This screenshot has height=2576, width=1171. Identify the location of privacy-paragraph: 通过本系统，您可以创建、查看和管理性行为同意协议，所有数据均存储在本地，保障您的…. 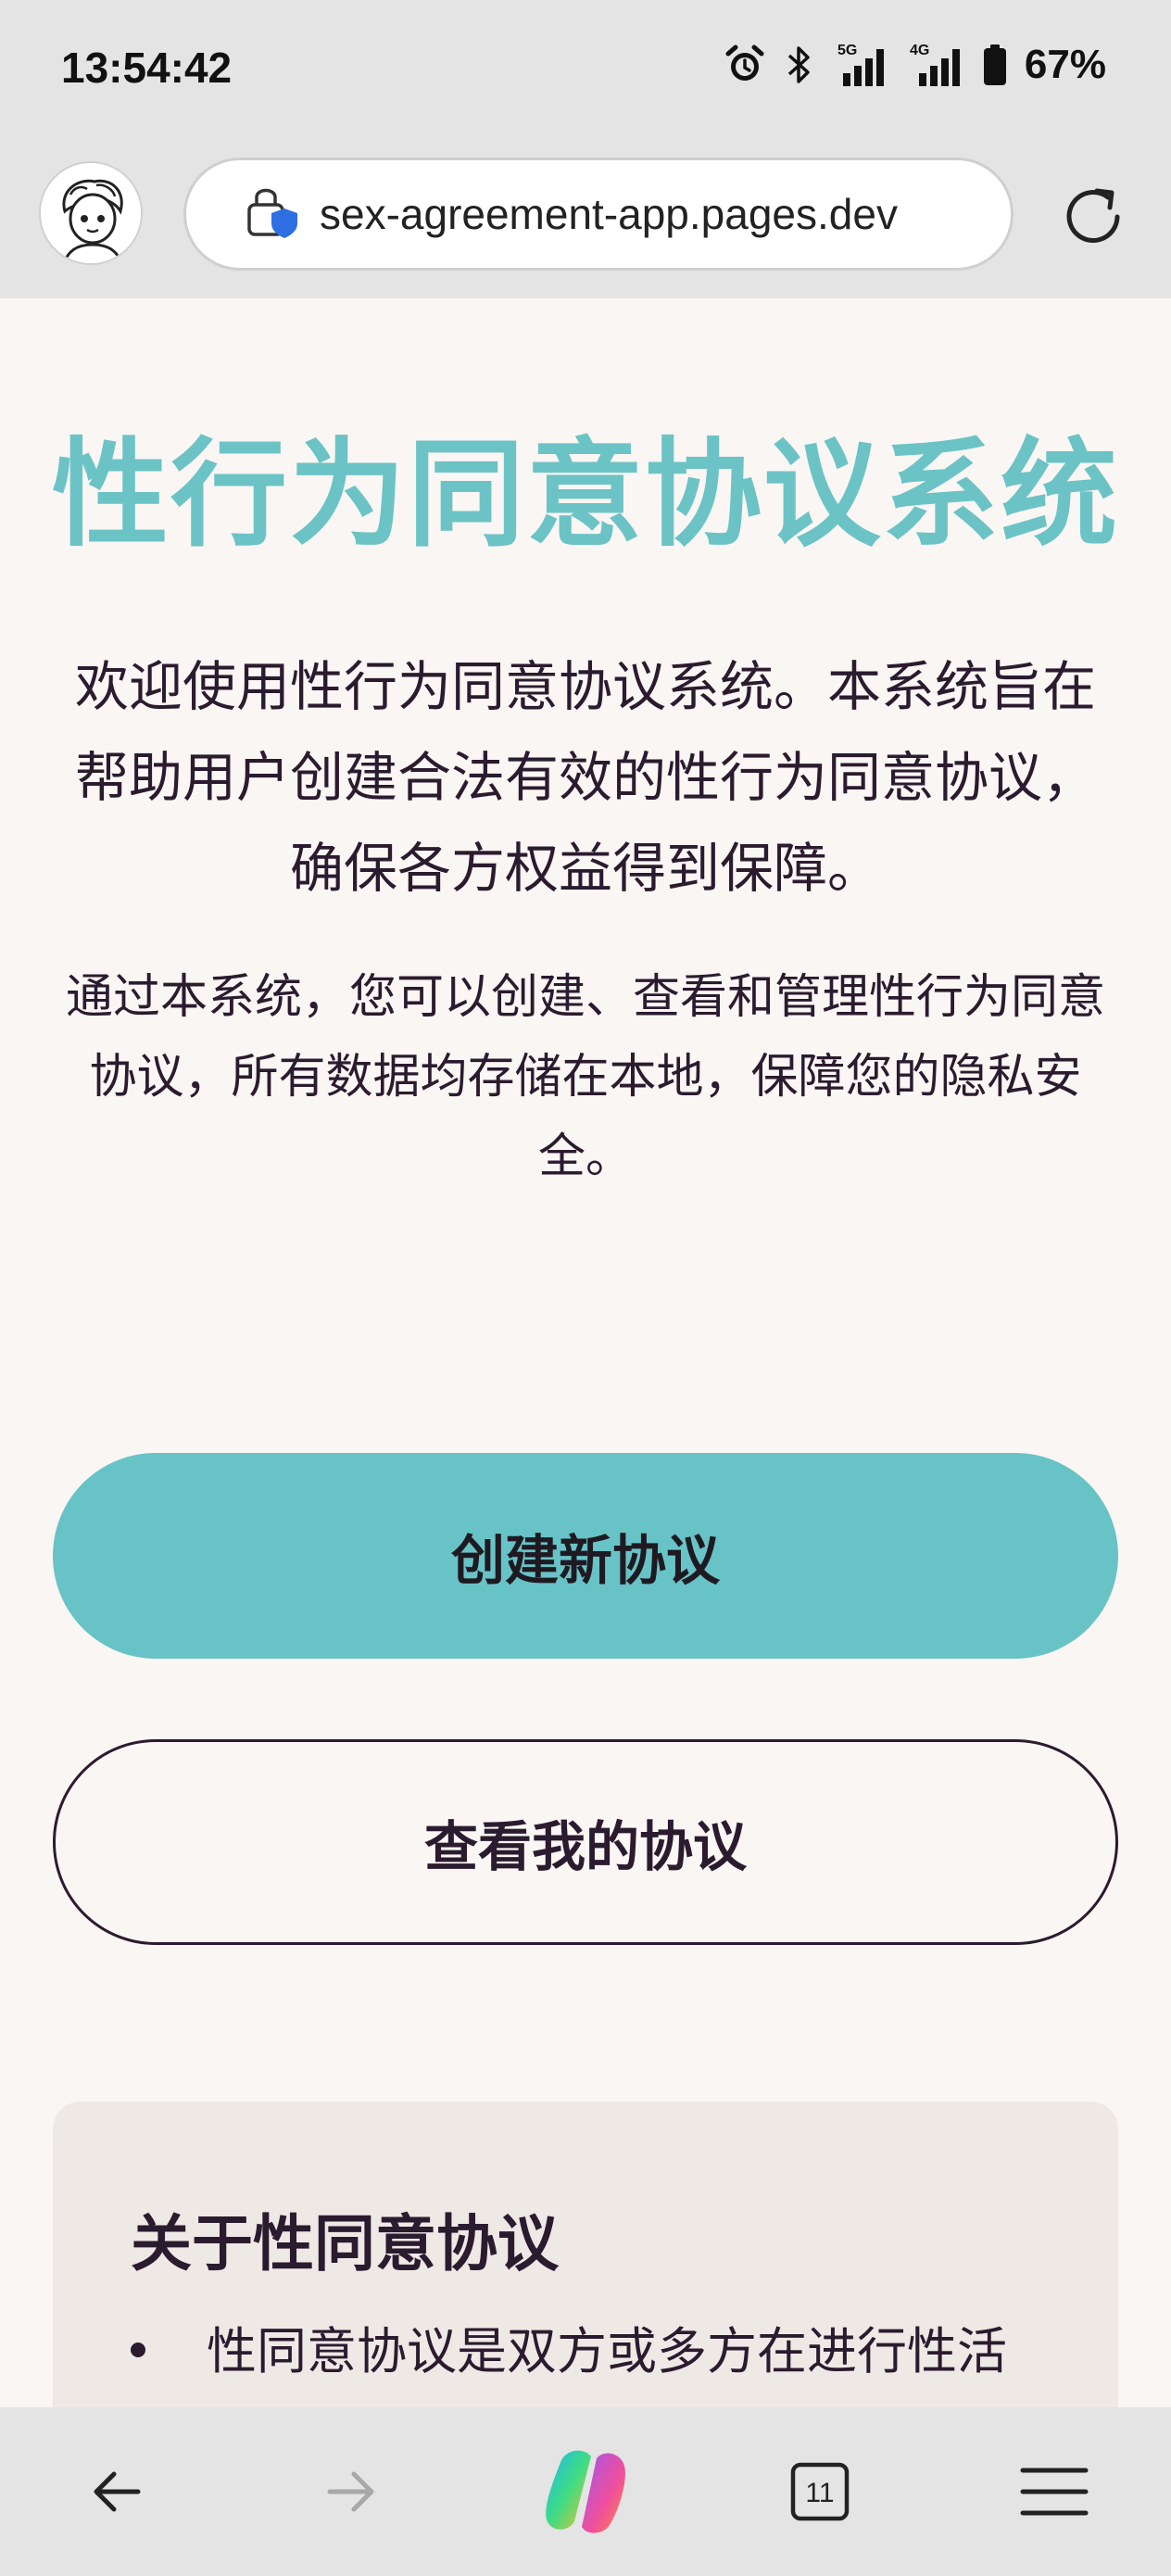
(585, 1077).